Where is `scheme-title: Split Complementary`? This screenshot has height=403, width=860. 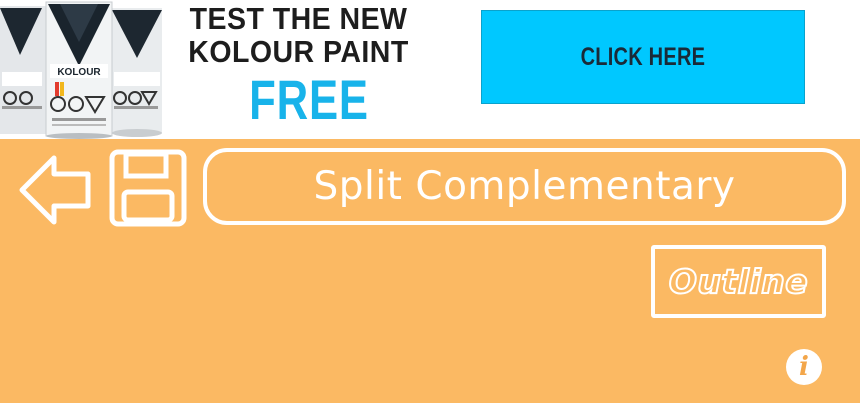 scheme-title: Split Complementary is located at coordinates (524, 186).